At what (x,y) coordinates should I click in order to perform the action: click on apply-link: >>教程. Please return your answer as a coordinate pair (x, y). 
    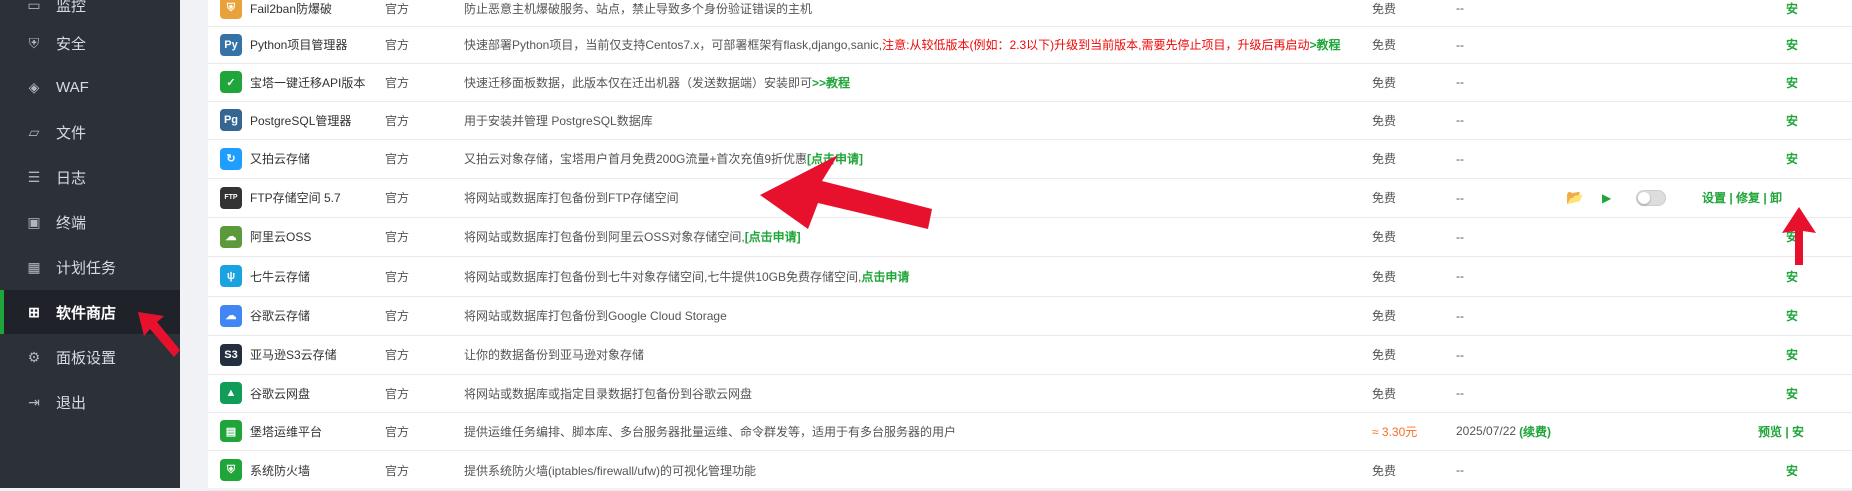
    Looking at the image, I should click on (831, 82).